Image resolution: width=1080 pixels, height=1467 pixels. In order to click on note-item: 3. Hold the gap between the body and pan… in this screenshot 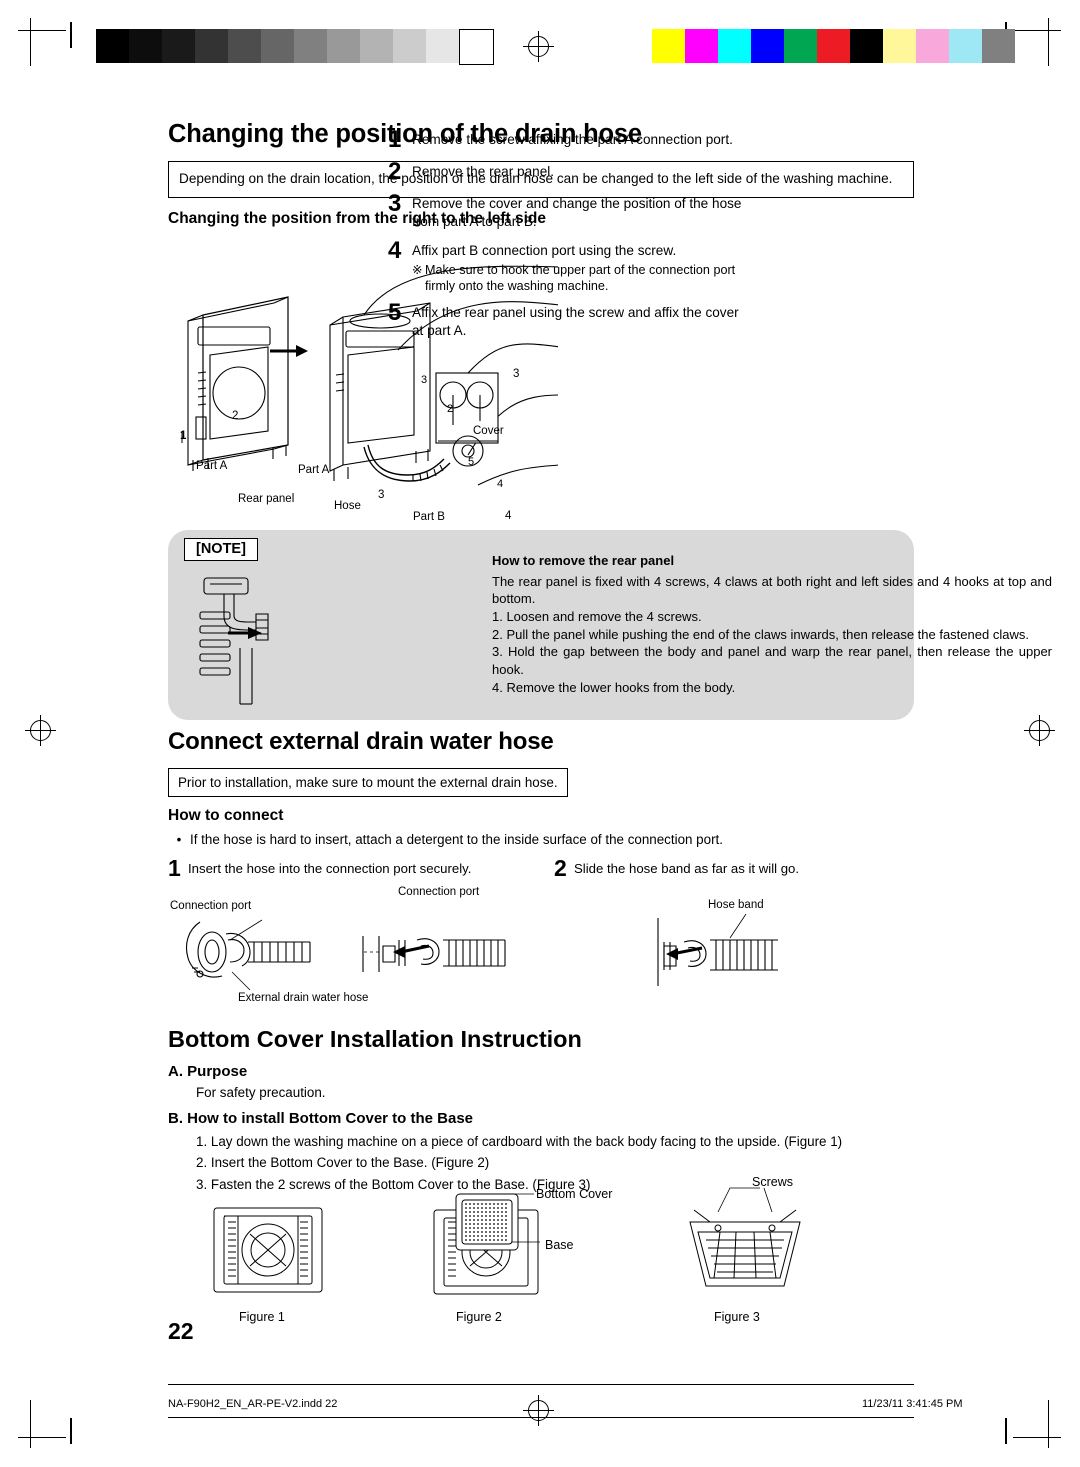, I will do `click(772, 661)`.